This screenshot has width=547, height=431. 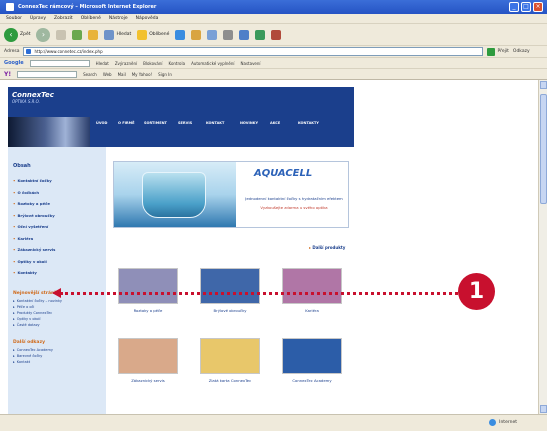 I want to click on standard-toolbar: ‹ Zpět › Hledat Oblíbené, so click(x=273, y=35).